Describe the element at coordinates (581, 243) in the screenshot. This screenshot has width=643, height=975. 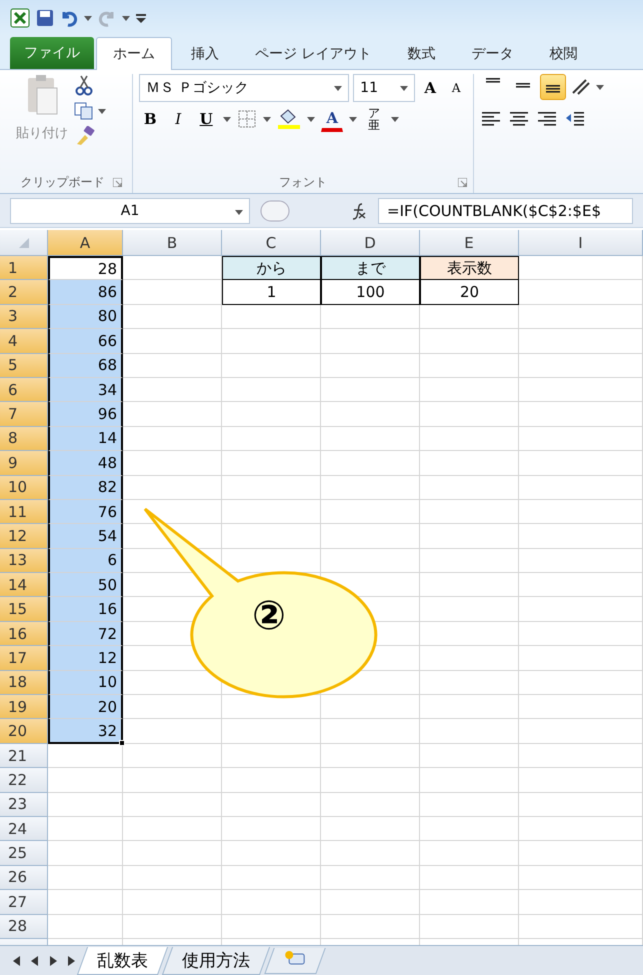
I see `column-header: I` at that location.